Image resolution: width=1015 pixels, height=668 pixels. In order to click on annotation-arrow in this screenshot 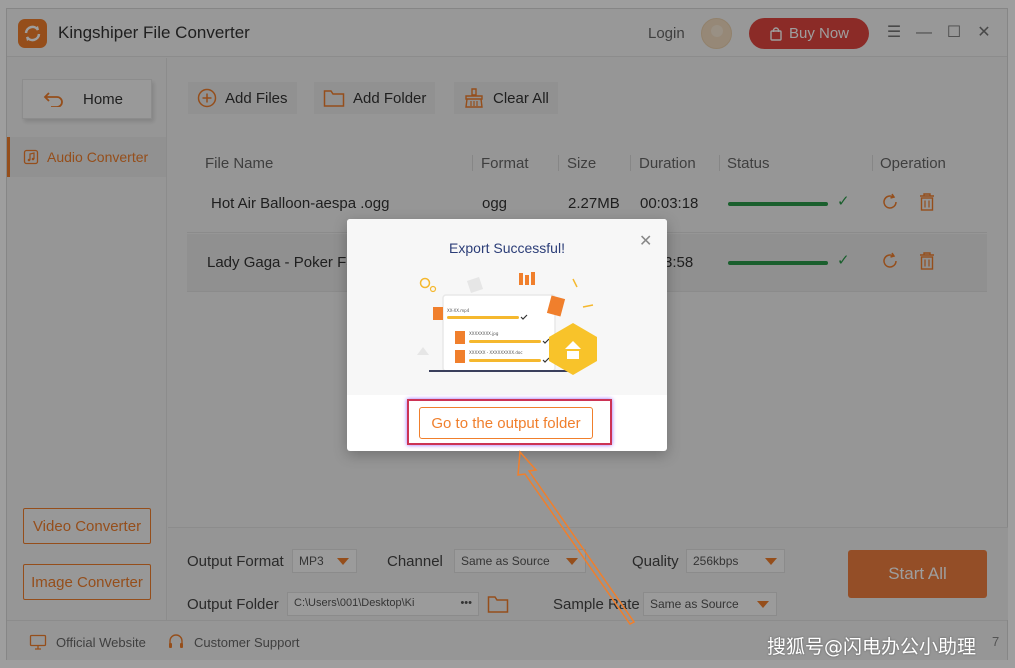, I will do `click(576, 537)`.